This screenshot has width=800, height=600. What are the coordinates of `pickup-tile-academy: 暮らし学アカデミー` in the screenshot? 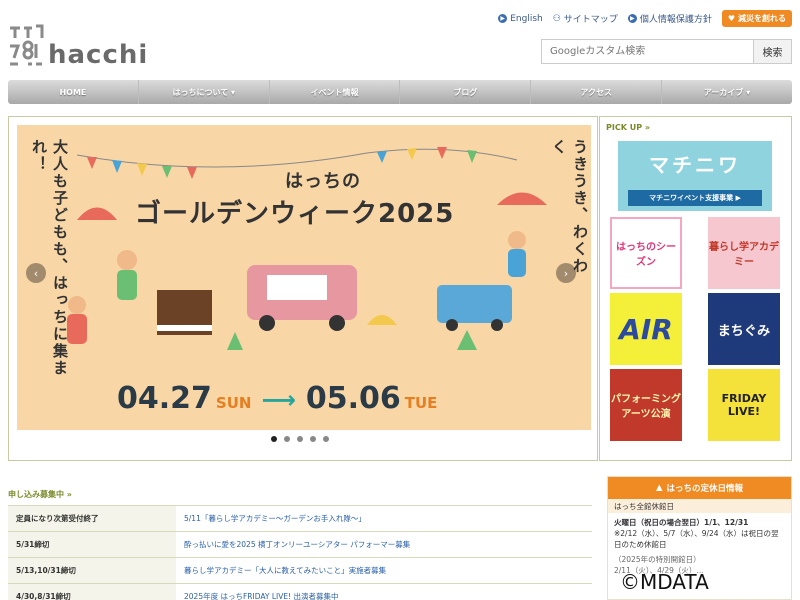 It's located at (744, 253).